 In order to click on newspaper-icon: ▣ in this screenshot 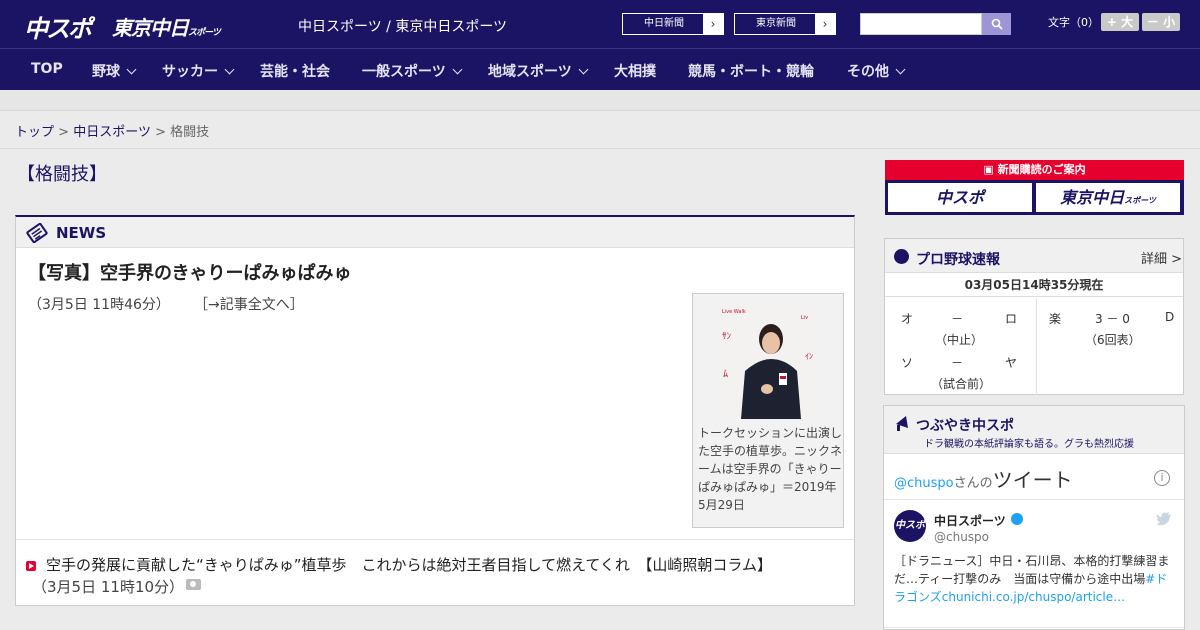, I will do `click(990, 169)`.